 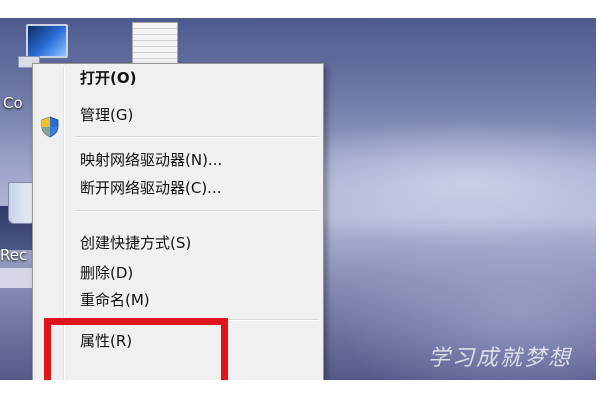 What do you see at coordinates (50, 127) in the screenshot?
I see `uac-shield-icon` at bounding box center [50, 127].